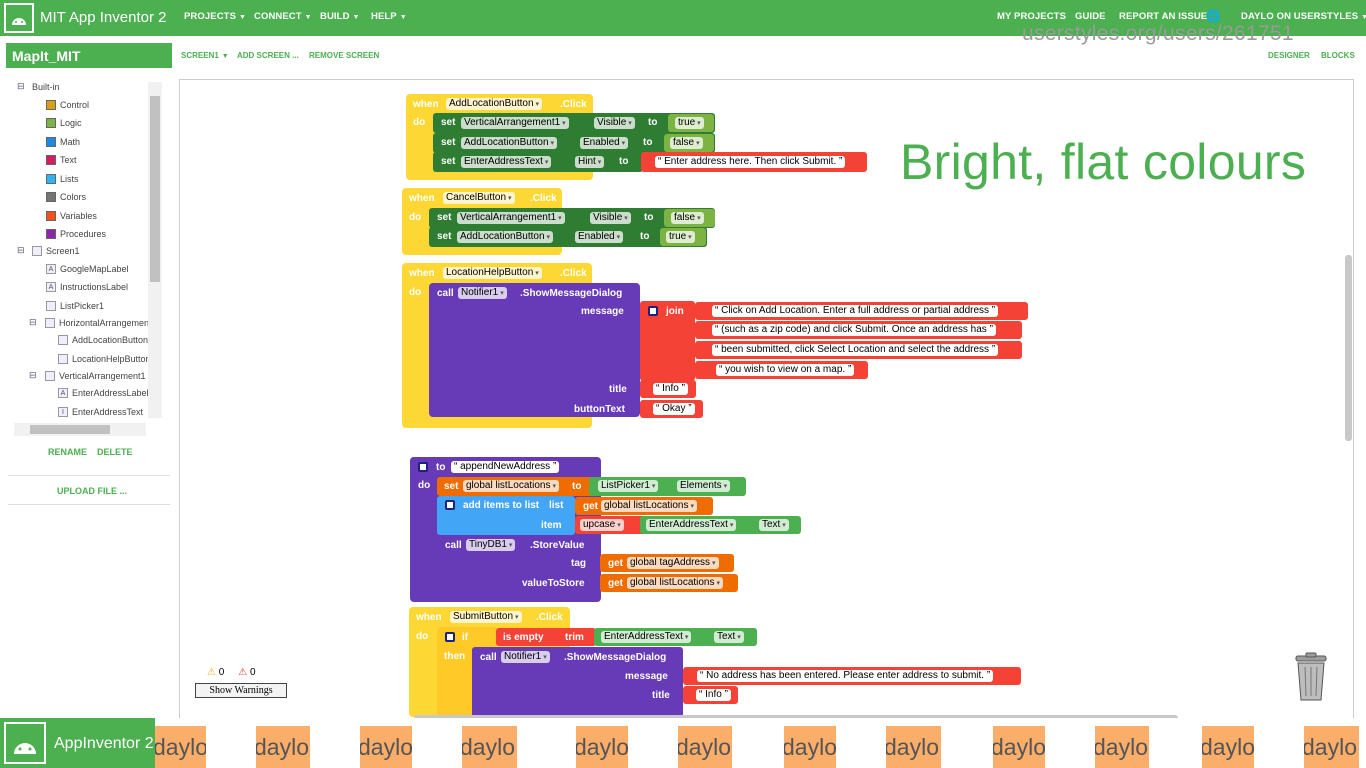 The image size is (1366, 768). I want to click on user-menu: DAYLO ON USERSTYLES ▼, so click(1303, 16).